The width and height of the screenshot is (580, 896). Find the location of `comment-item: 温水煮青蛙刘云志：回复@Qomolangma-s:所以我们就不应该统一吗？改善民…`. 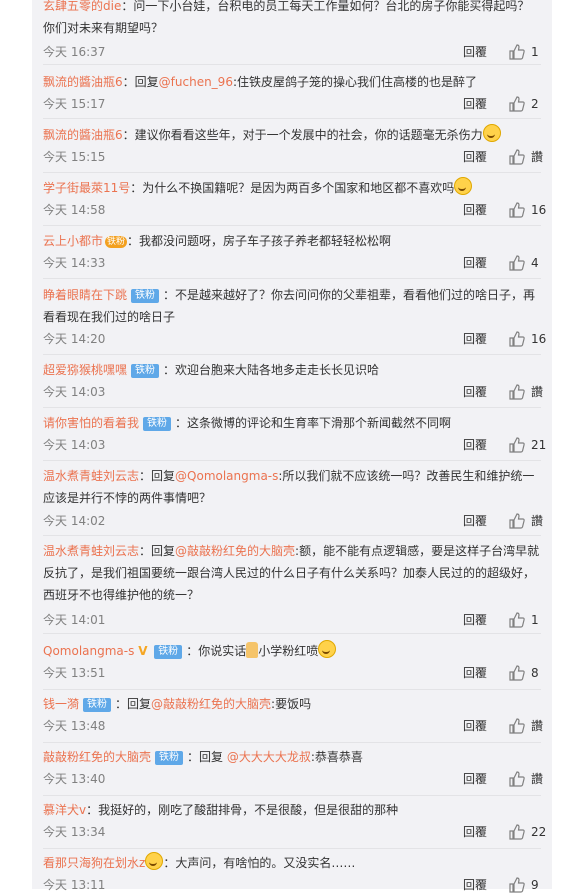

comment-item: 温水煮青蛙刘云志：回复@Qomolangma-s:所以我们就不应该统一吗？改善民… is located at coordinates (293, 497).